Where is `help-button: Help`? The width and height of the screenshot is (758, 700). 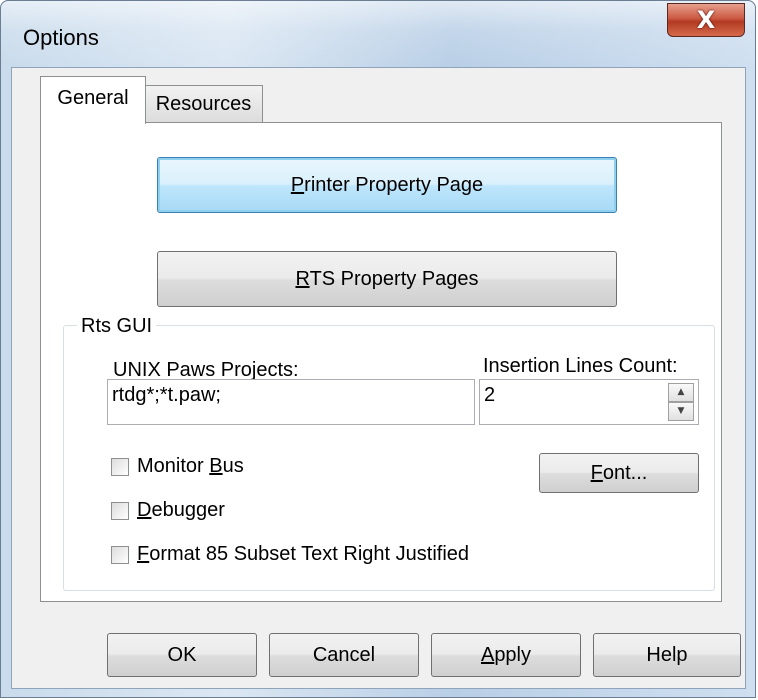
help-button: Help is located at coordinates (667, 655).